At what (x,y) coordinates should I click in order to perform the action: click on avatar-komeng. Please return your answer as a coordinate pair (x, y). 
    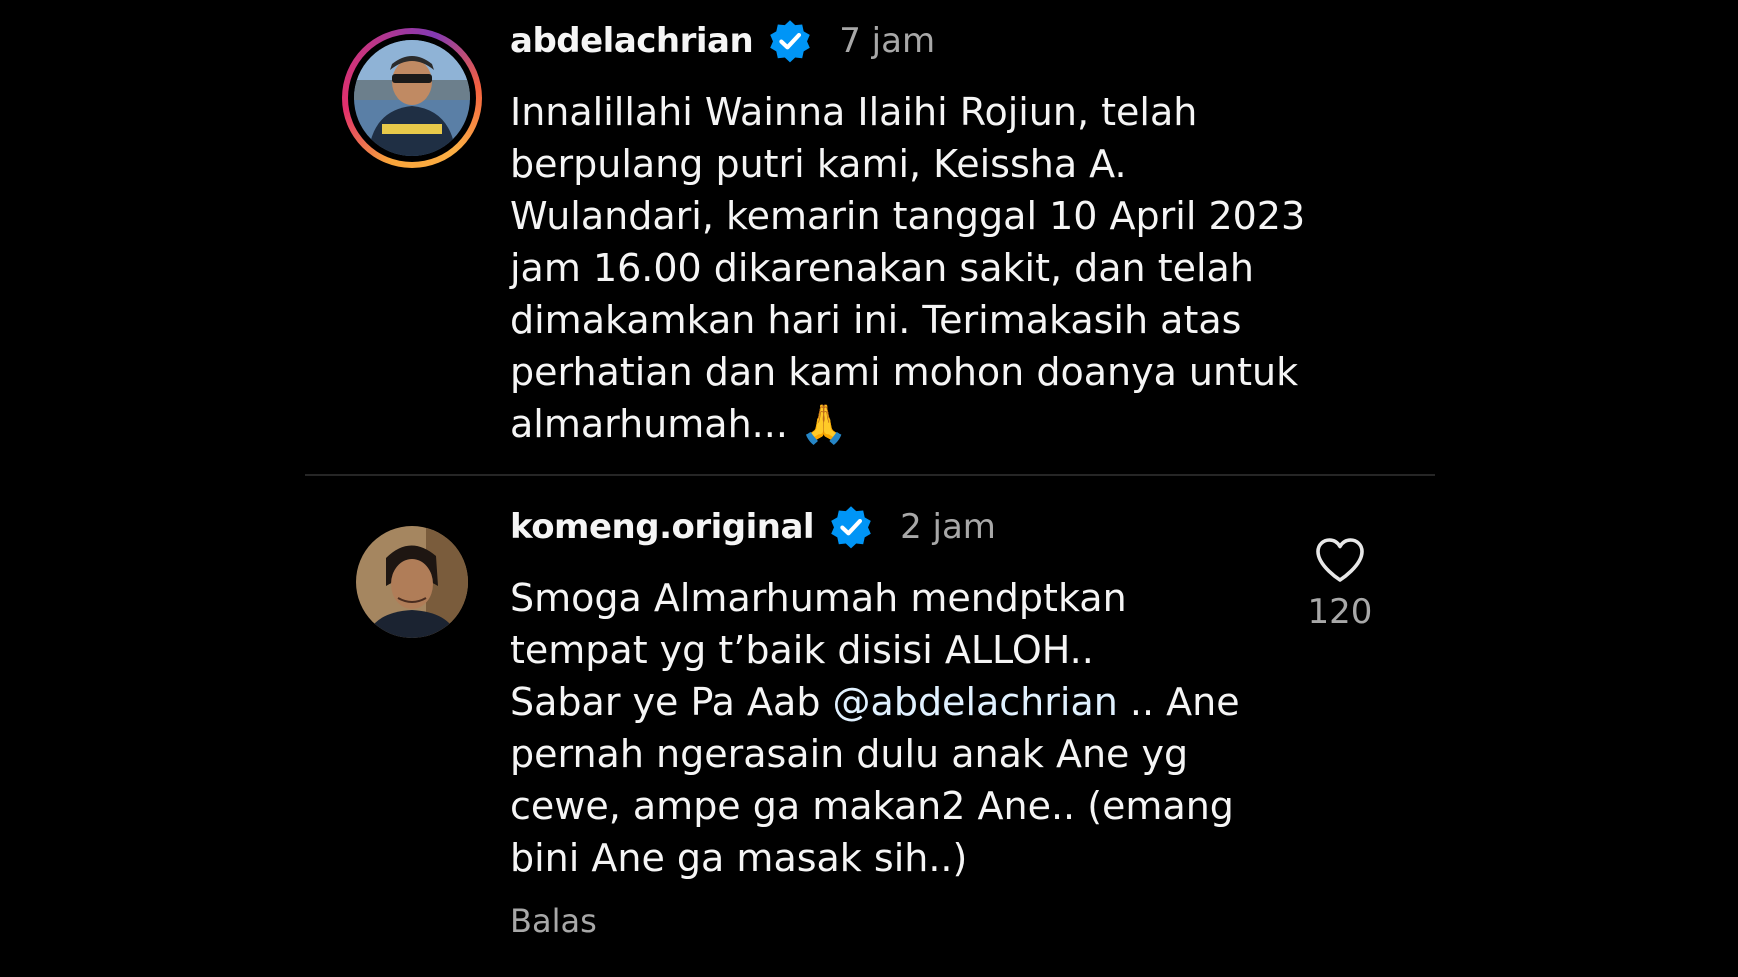
    Looking at the image, I should click on (412, 582).